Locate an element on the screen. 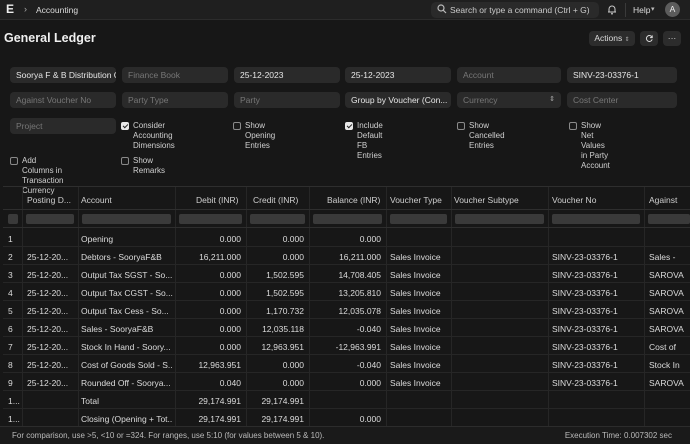 The height and width of the screenshot is (444, 690). cell-n: 7 is located at coordinates (10, 347).